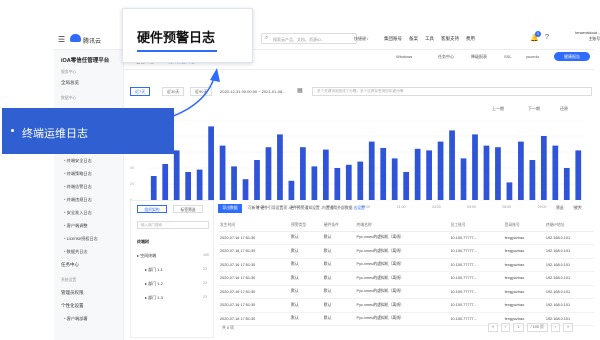 The width and height of the screenshot is (600, 340). I want to click on callout-arrow, so click(193, 93).